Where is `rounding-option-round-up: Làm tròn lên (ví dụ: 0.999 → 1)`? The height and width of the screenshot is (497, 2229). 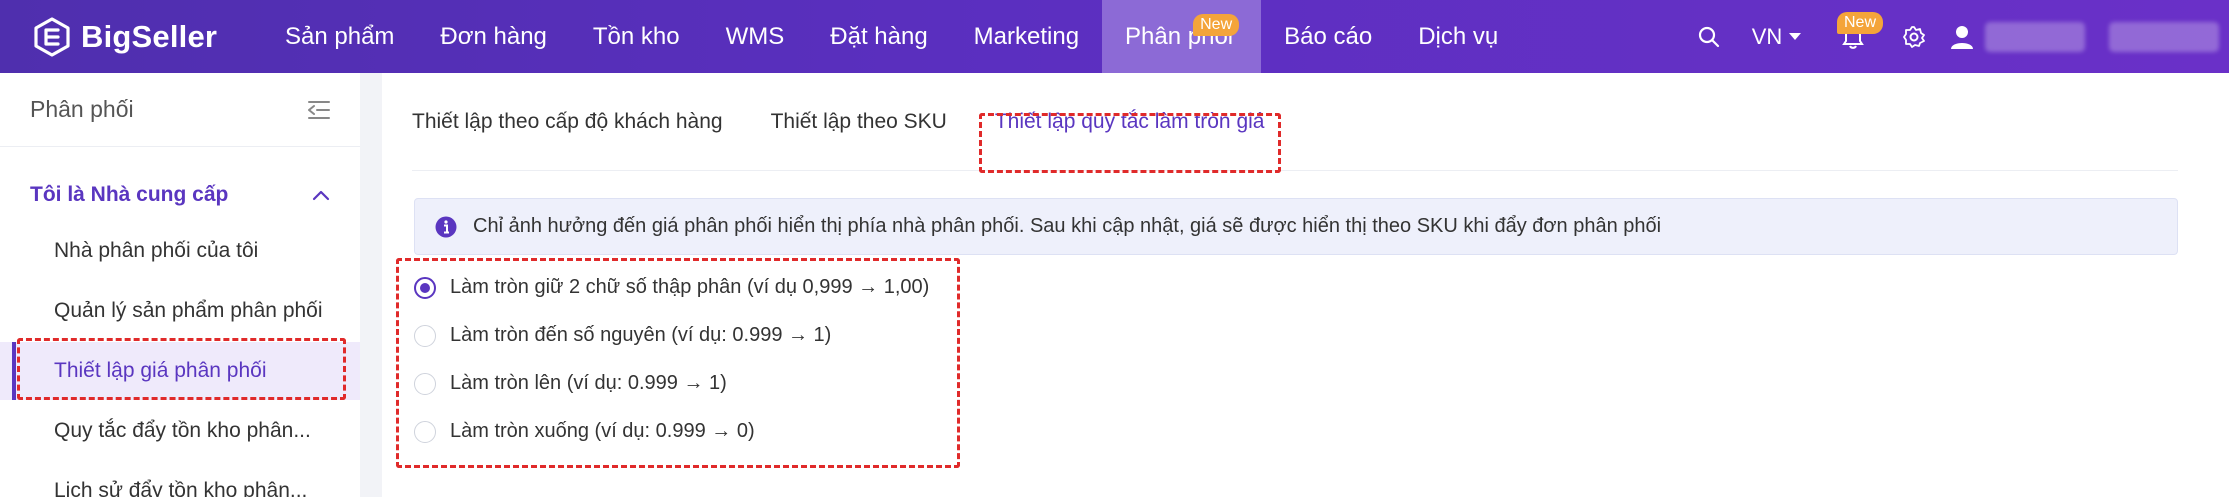 rounding-option-round-up: Làm tròn lên (ví dụ: 0.999 → 1) is located at coordinates (570, 383).